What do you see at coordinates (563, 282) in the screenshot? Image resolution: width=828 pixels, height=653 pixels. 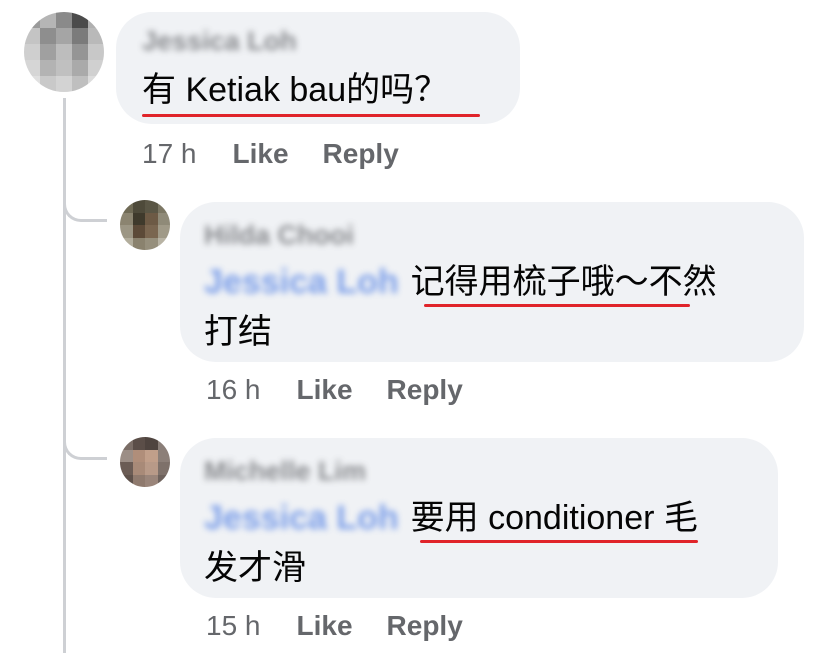 I see `reply-text: 记得用梳子哦～不然` at bounding box center [563, 282].